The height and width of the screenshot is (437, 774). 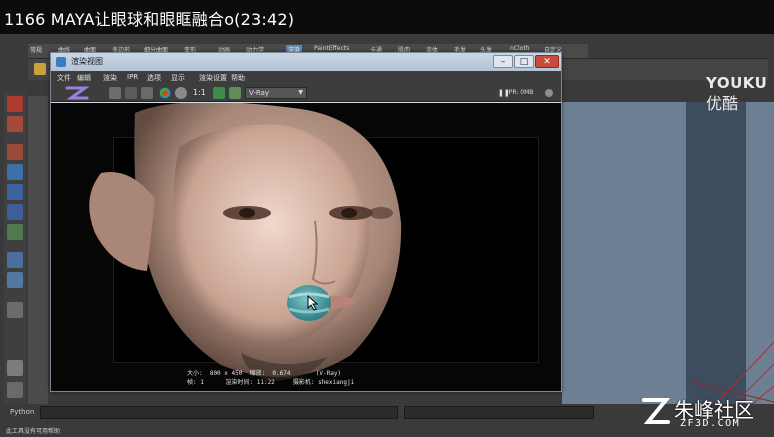 What do you see at coordinates (178, 78) in the screenshot?
I see `render-menu-item: 显示` at bounding box center [178, 78].